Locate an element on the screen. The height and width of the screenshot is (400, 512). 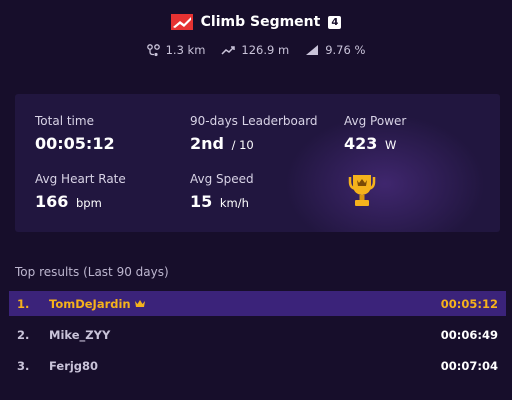
leaderboard-value-line: 2nd / 10 is located at coordinates (254, 143).